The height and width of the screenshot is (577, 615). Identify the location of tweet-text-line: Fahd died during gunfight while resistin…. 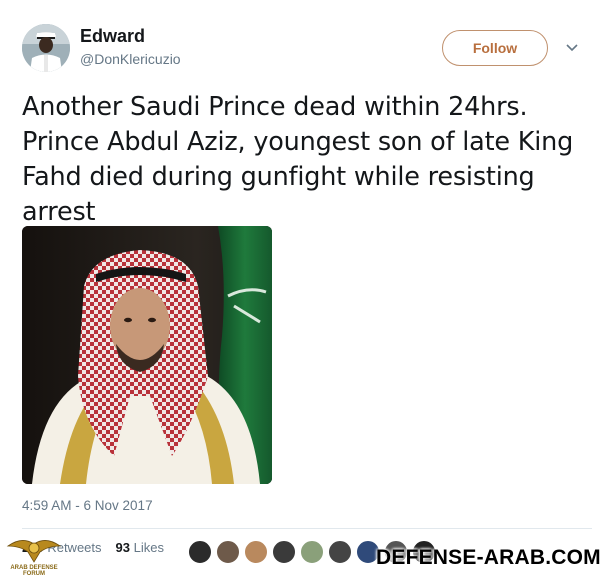
(278, 177).